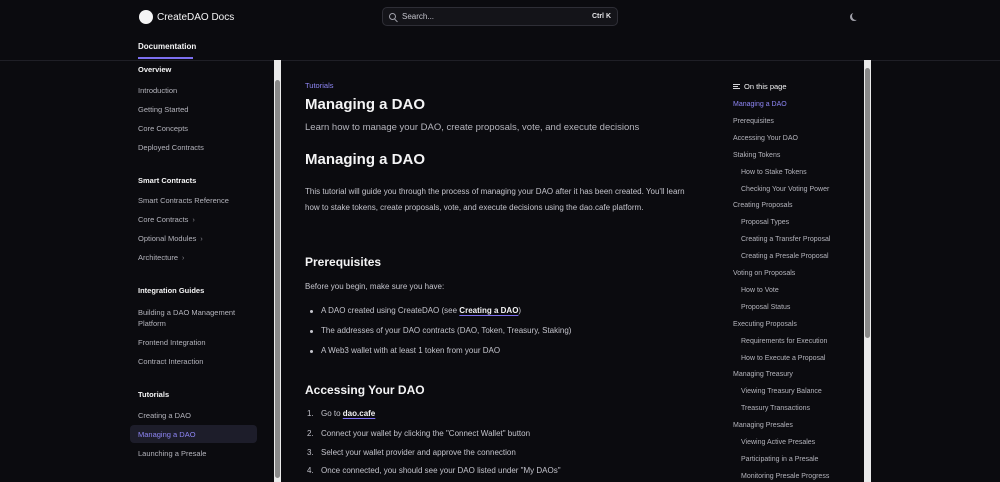 Image resolution: width=1000 pixels, height=482 pixels. Describe the element at coordinates (765, 222) in the screenshot. I see `toc-item: Proposal Types` at that location.